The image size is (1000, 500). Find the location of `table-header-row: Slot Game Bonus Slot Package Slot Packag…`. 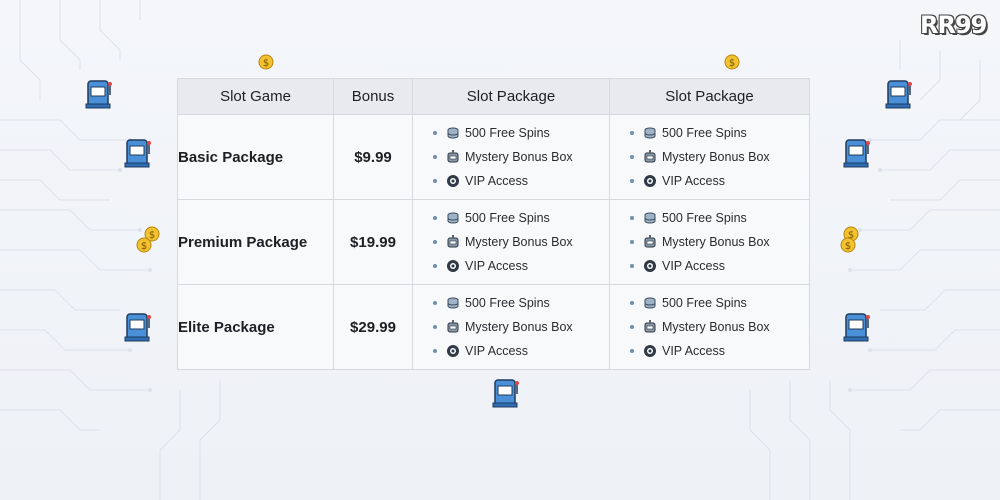

table-header-row: Slot Game Bonus Slot Package Slot Packag… is located at coordinates (493, 96).